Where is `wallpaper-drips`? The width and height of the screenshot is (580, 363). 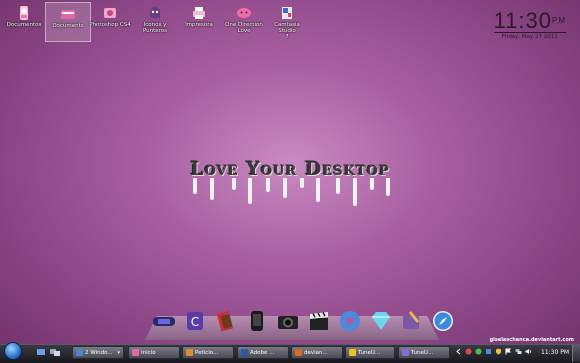 wallpaper-drips is located at coordinates (291, 192).